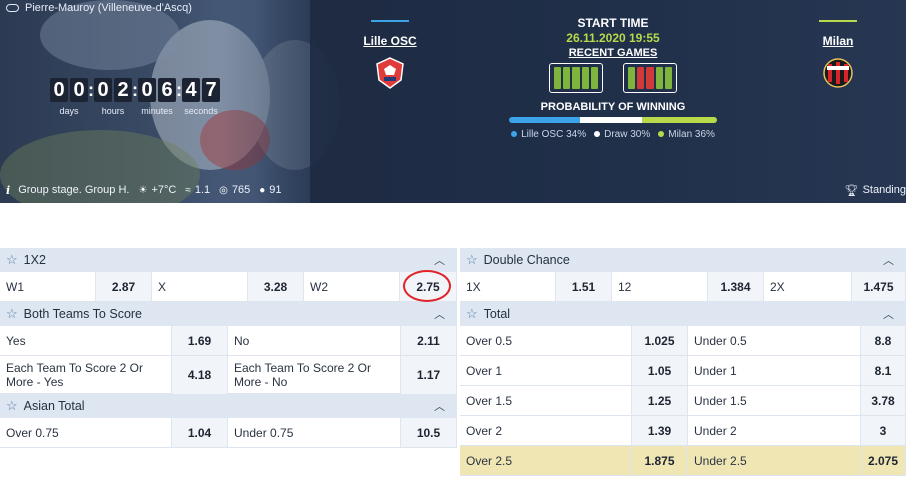 The width and height of the screenshot is (906, 477). Describe the element at coordinates (429, 375) in the screenshot. I see `odd-button: 1.17` at that location.